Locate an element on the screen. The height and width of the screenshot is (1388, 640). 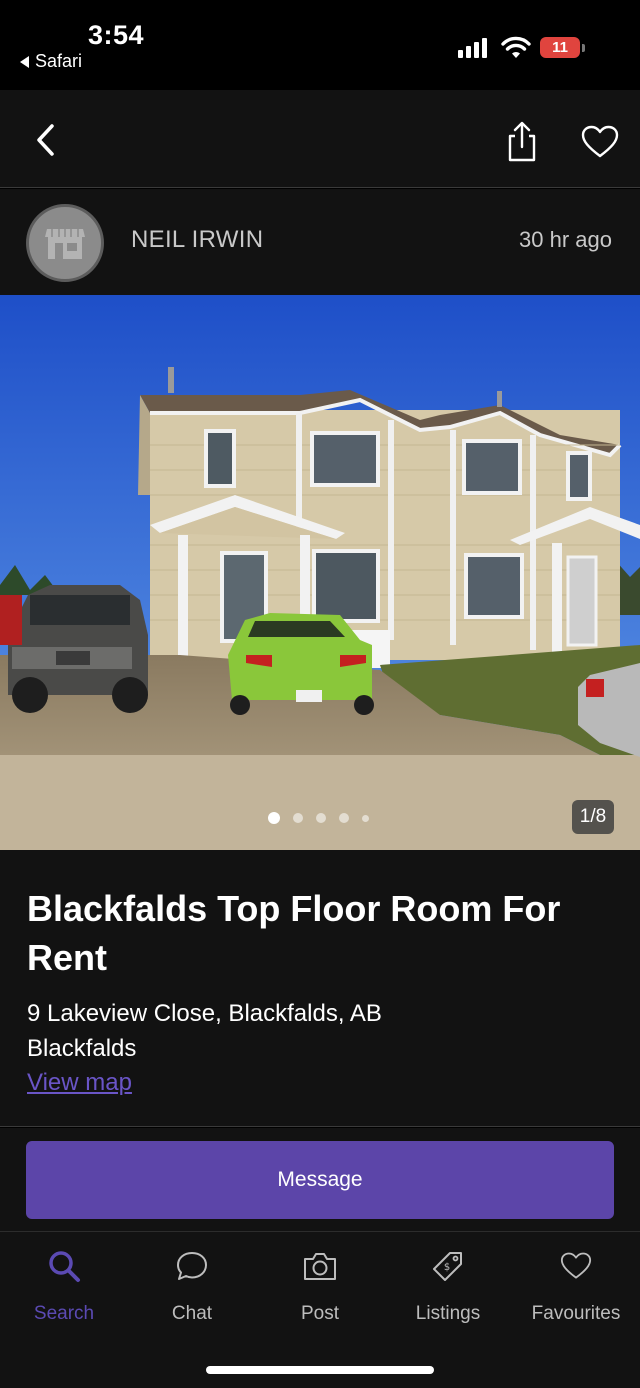
gallery-pagination-dots is located at coordinates (318, 818).